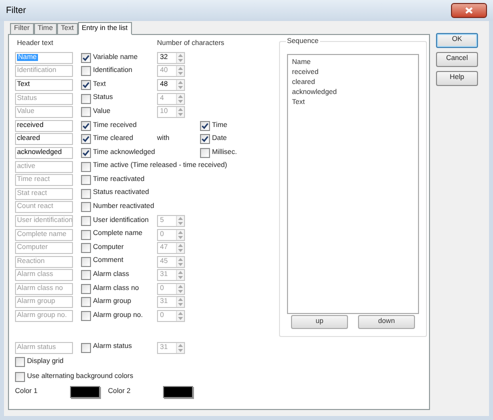 The image size is (493, 420). I want to click on close-button, so click(469, 10).